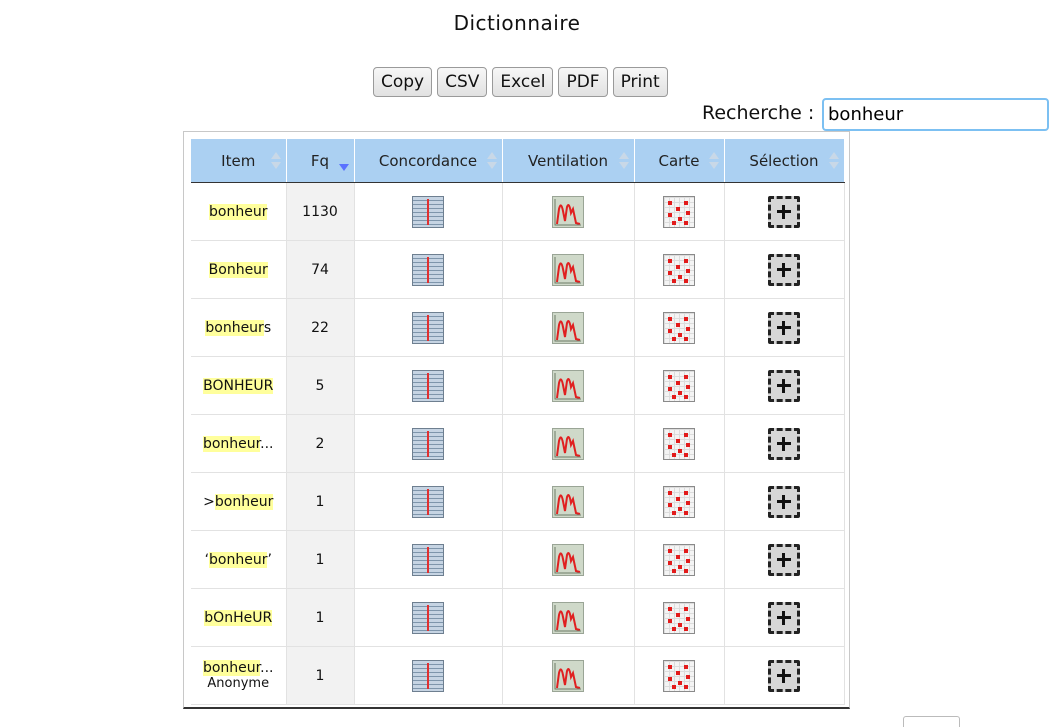 Image resolution: width=1059 pixels, height=727 pixels. Describe the element at coordinates (935, 114) in the screenshot. I see `search-input` at that location.